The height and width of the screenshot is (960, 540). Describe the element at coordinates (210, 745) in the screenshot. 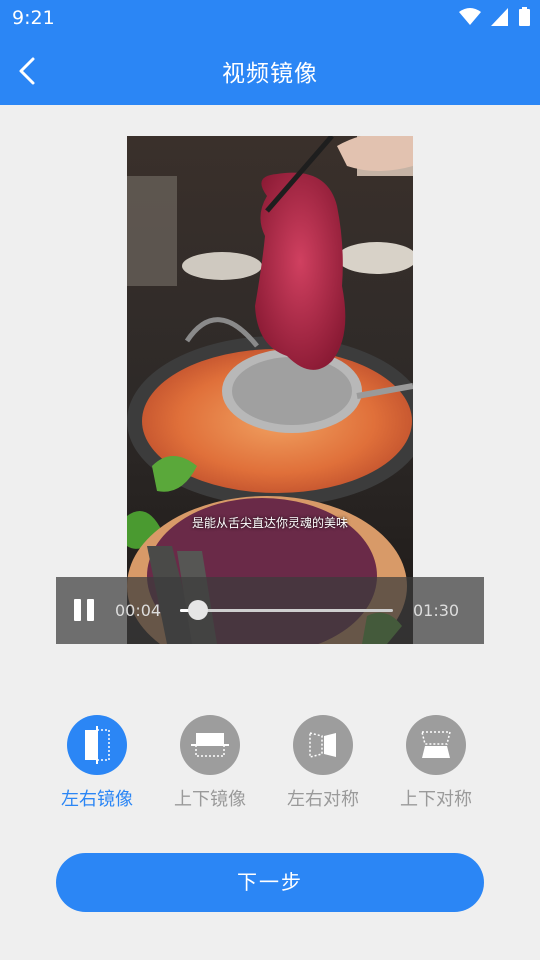

I see `mirror-vertical-icon` at that location.